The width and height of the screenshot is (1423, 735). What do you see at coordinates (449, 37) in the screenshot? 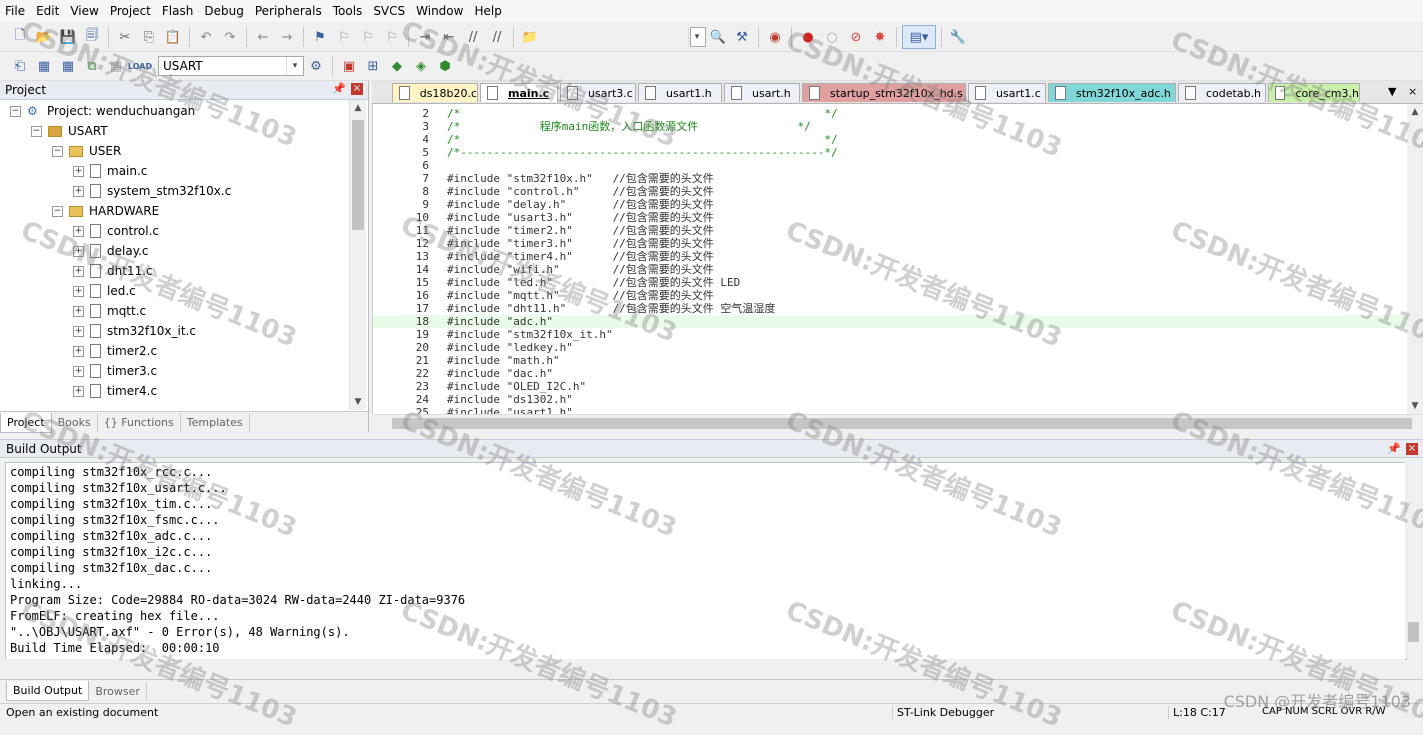
I see `unindent-icon: ⇤` at bounding box center [449, 37].